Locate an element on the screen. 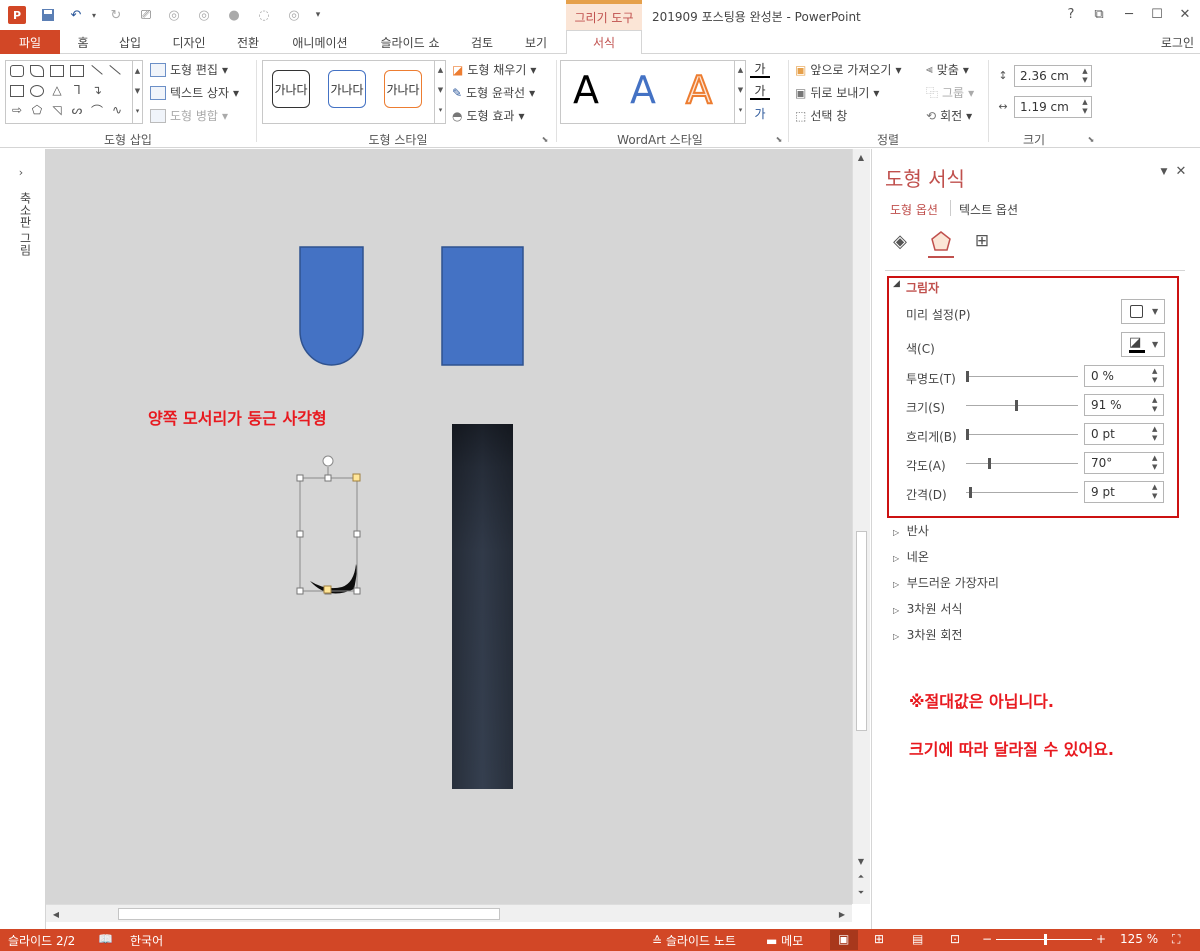 The width and height of the screenshot is (1200, 951). blur-slider is located at coordinates (1022, 434).